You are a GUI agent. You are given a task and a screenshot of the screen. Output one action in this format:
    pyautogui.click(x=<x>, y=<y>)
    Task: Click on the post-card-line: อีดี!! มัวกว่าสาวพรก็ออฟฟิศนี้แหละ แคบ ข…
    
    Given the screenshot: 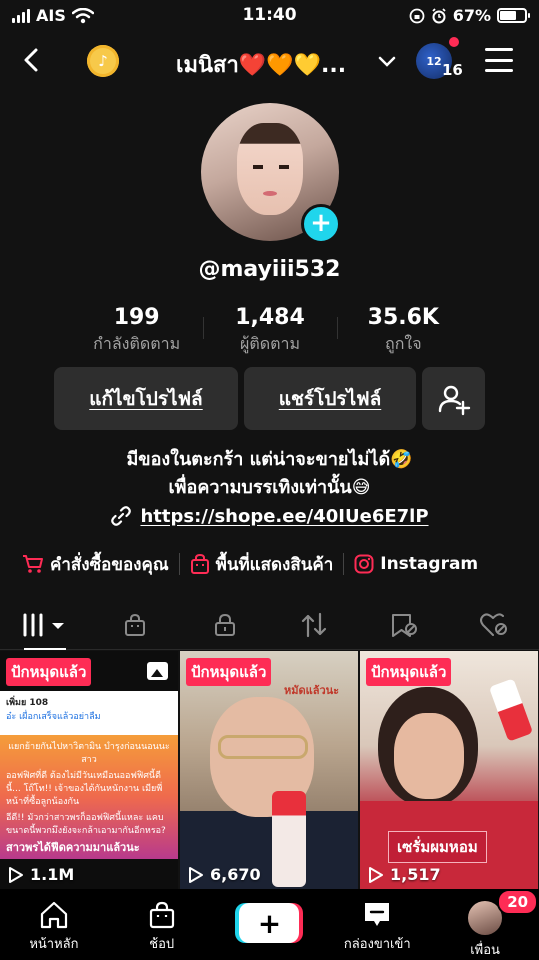 What is the action you would take?
    pyautogui.click(x=86, y=824)
    